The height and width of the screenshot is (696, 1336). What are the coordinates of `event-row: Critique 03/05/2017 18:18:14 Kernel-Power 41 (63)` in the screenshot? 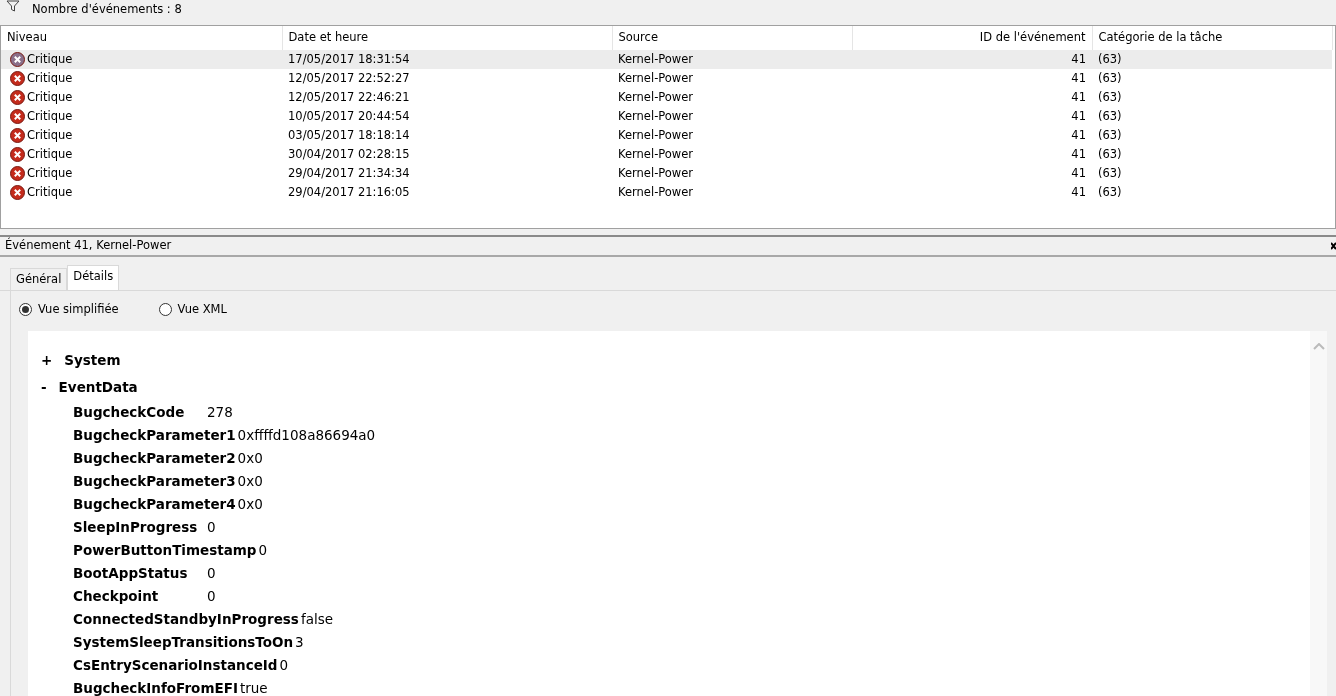 It's located at (666, 135).